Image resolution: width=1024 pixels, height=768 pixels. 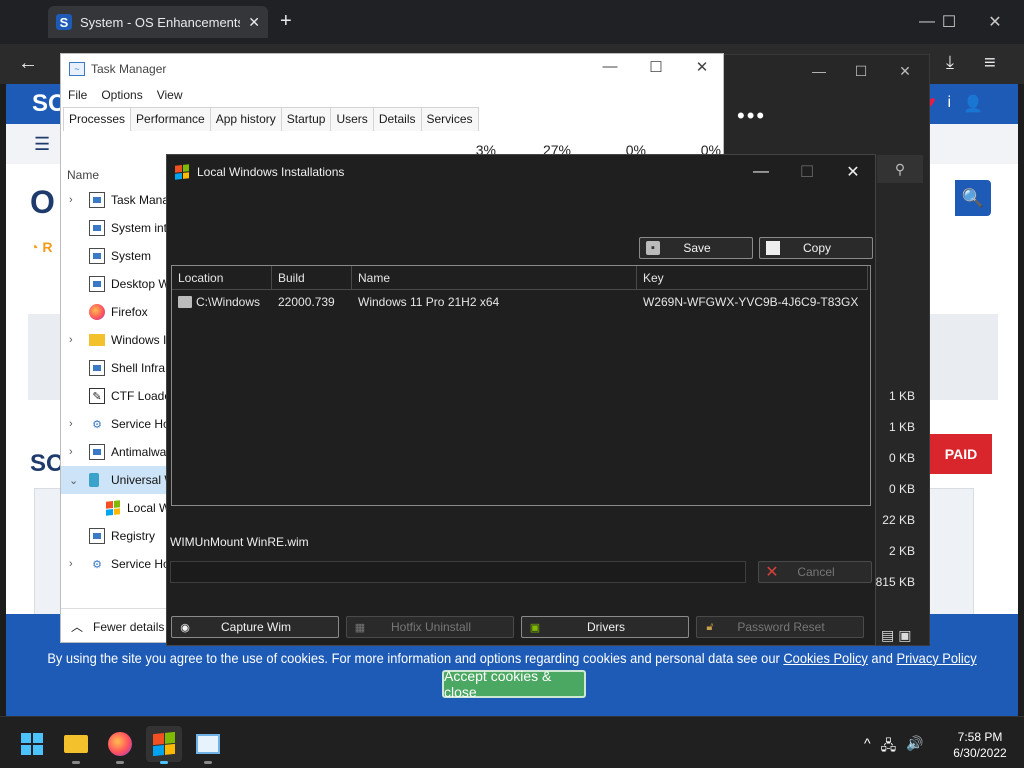 I want to click on column-header-build: Build, so click(x=312, y=278).